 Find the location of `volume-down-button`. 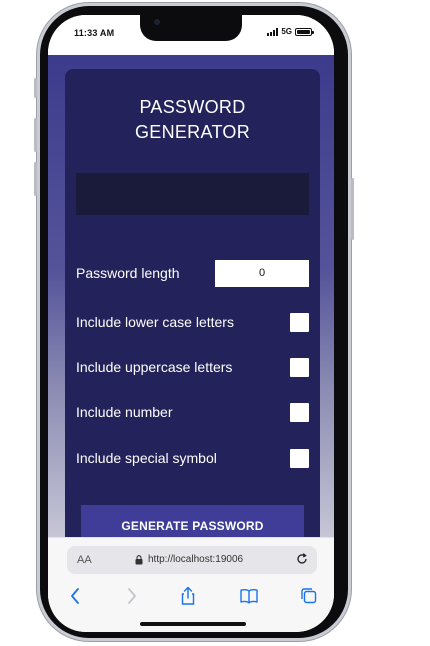

volume-down-button is located at coordinates (35, 179).